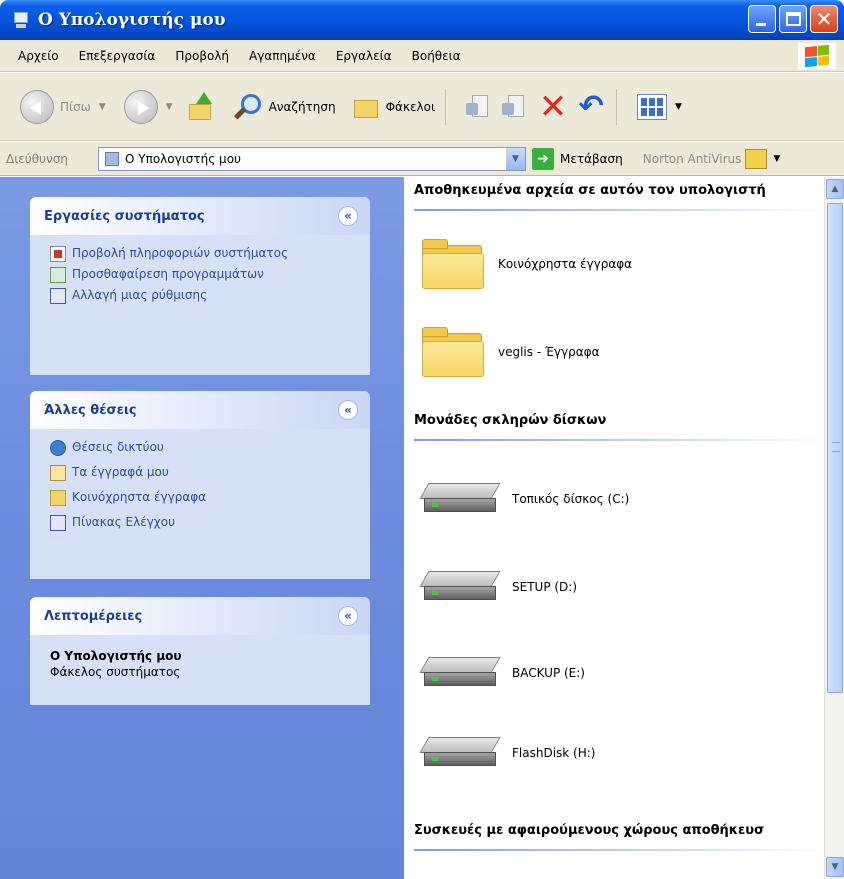 The height and width of the screenshot is (879, 844). I want to click on section-header-hard-drives: Μονάδες σκληρών δίσκων, so click(619, 427).